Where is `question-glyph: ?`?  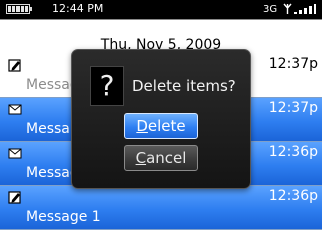
question-glyph: ? is located at coordinates (107, 85).